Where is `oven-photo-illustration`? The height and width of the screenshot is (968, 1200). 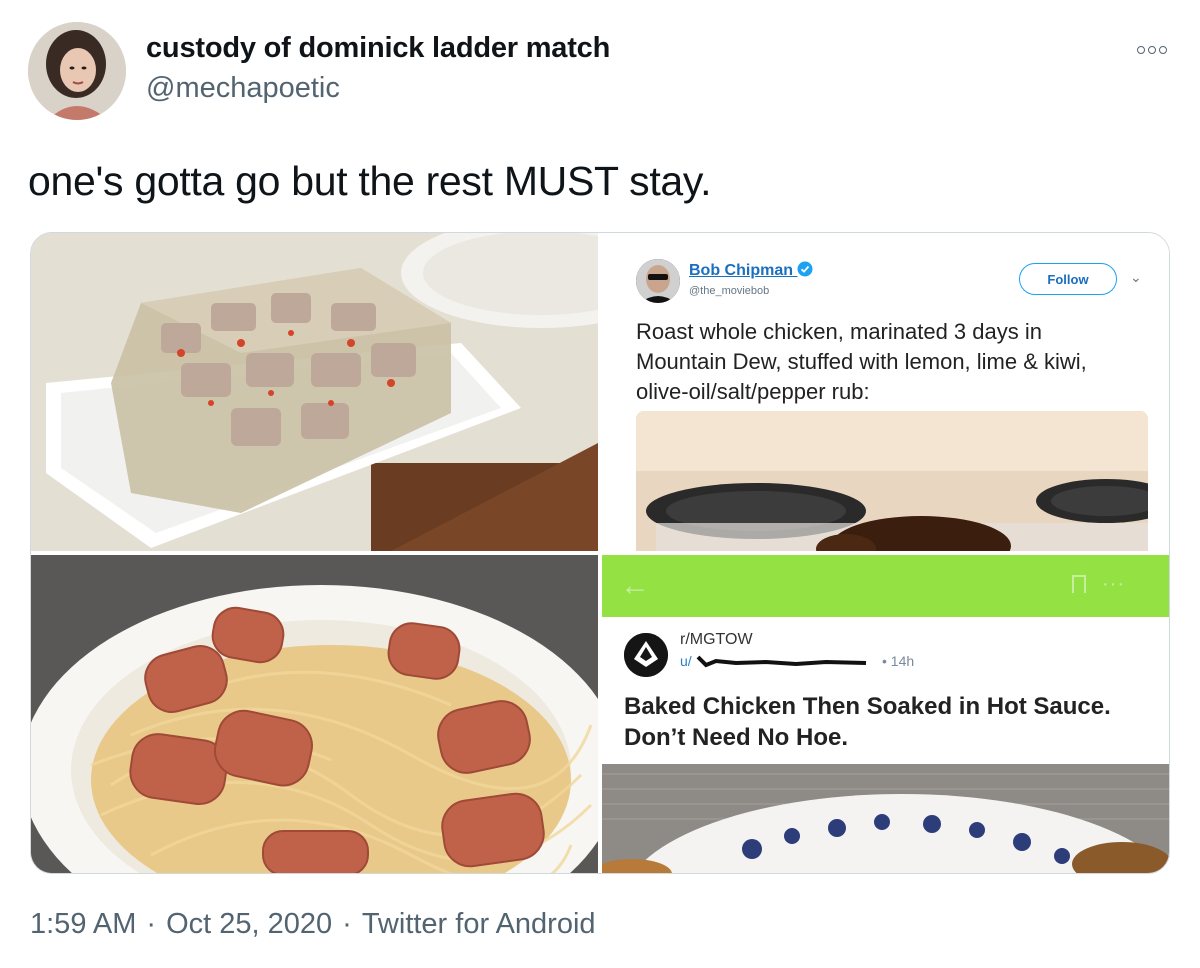
oven-photo-illustration is located at coordinates (892, 481).